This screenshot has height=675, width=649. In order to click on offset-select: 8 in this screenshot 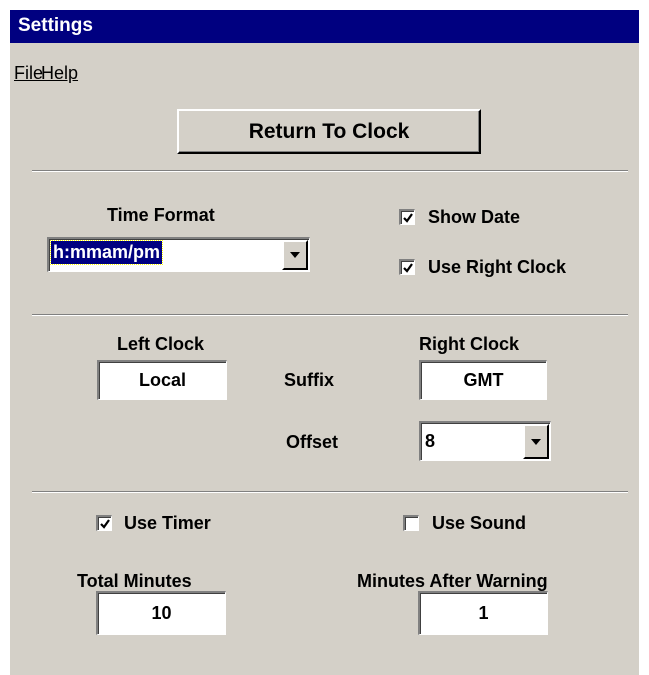, I will do `click(485, 441)`.